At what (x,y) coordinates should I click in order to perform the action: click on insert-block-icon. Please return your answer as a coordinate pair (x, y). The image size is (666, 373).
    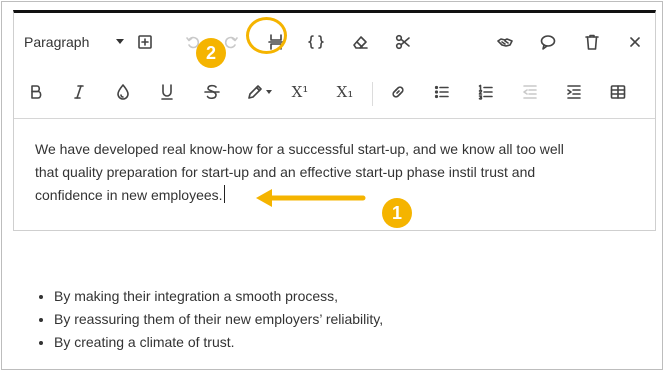
    Looking at the image, I should click on (145, 42).